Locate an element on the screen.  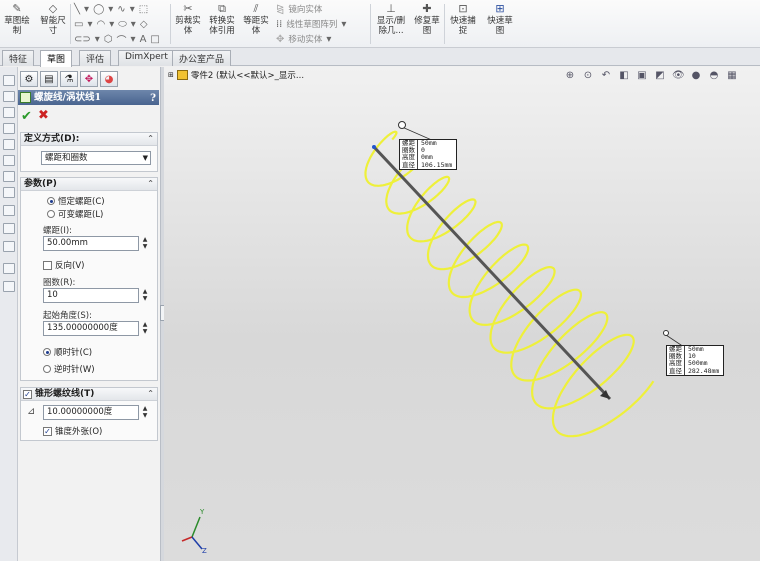
constant-pitch-radio: 恒定螺距(C) is located at coordinates (76, 201).